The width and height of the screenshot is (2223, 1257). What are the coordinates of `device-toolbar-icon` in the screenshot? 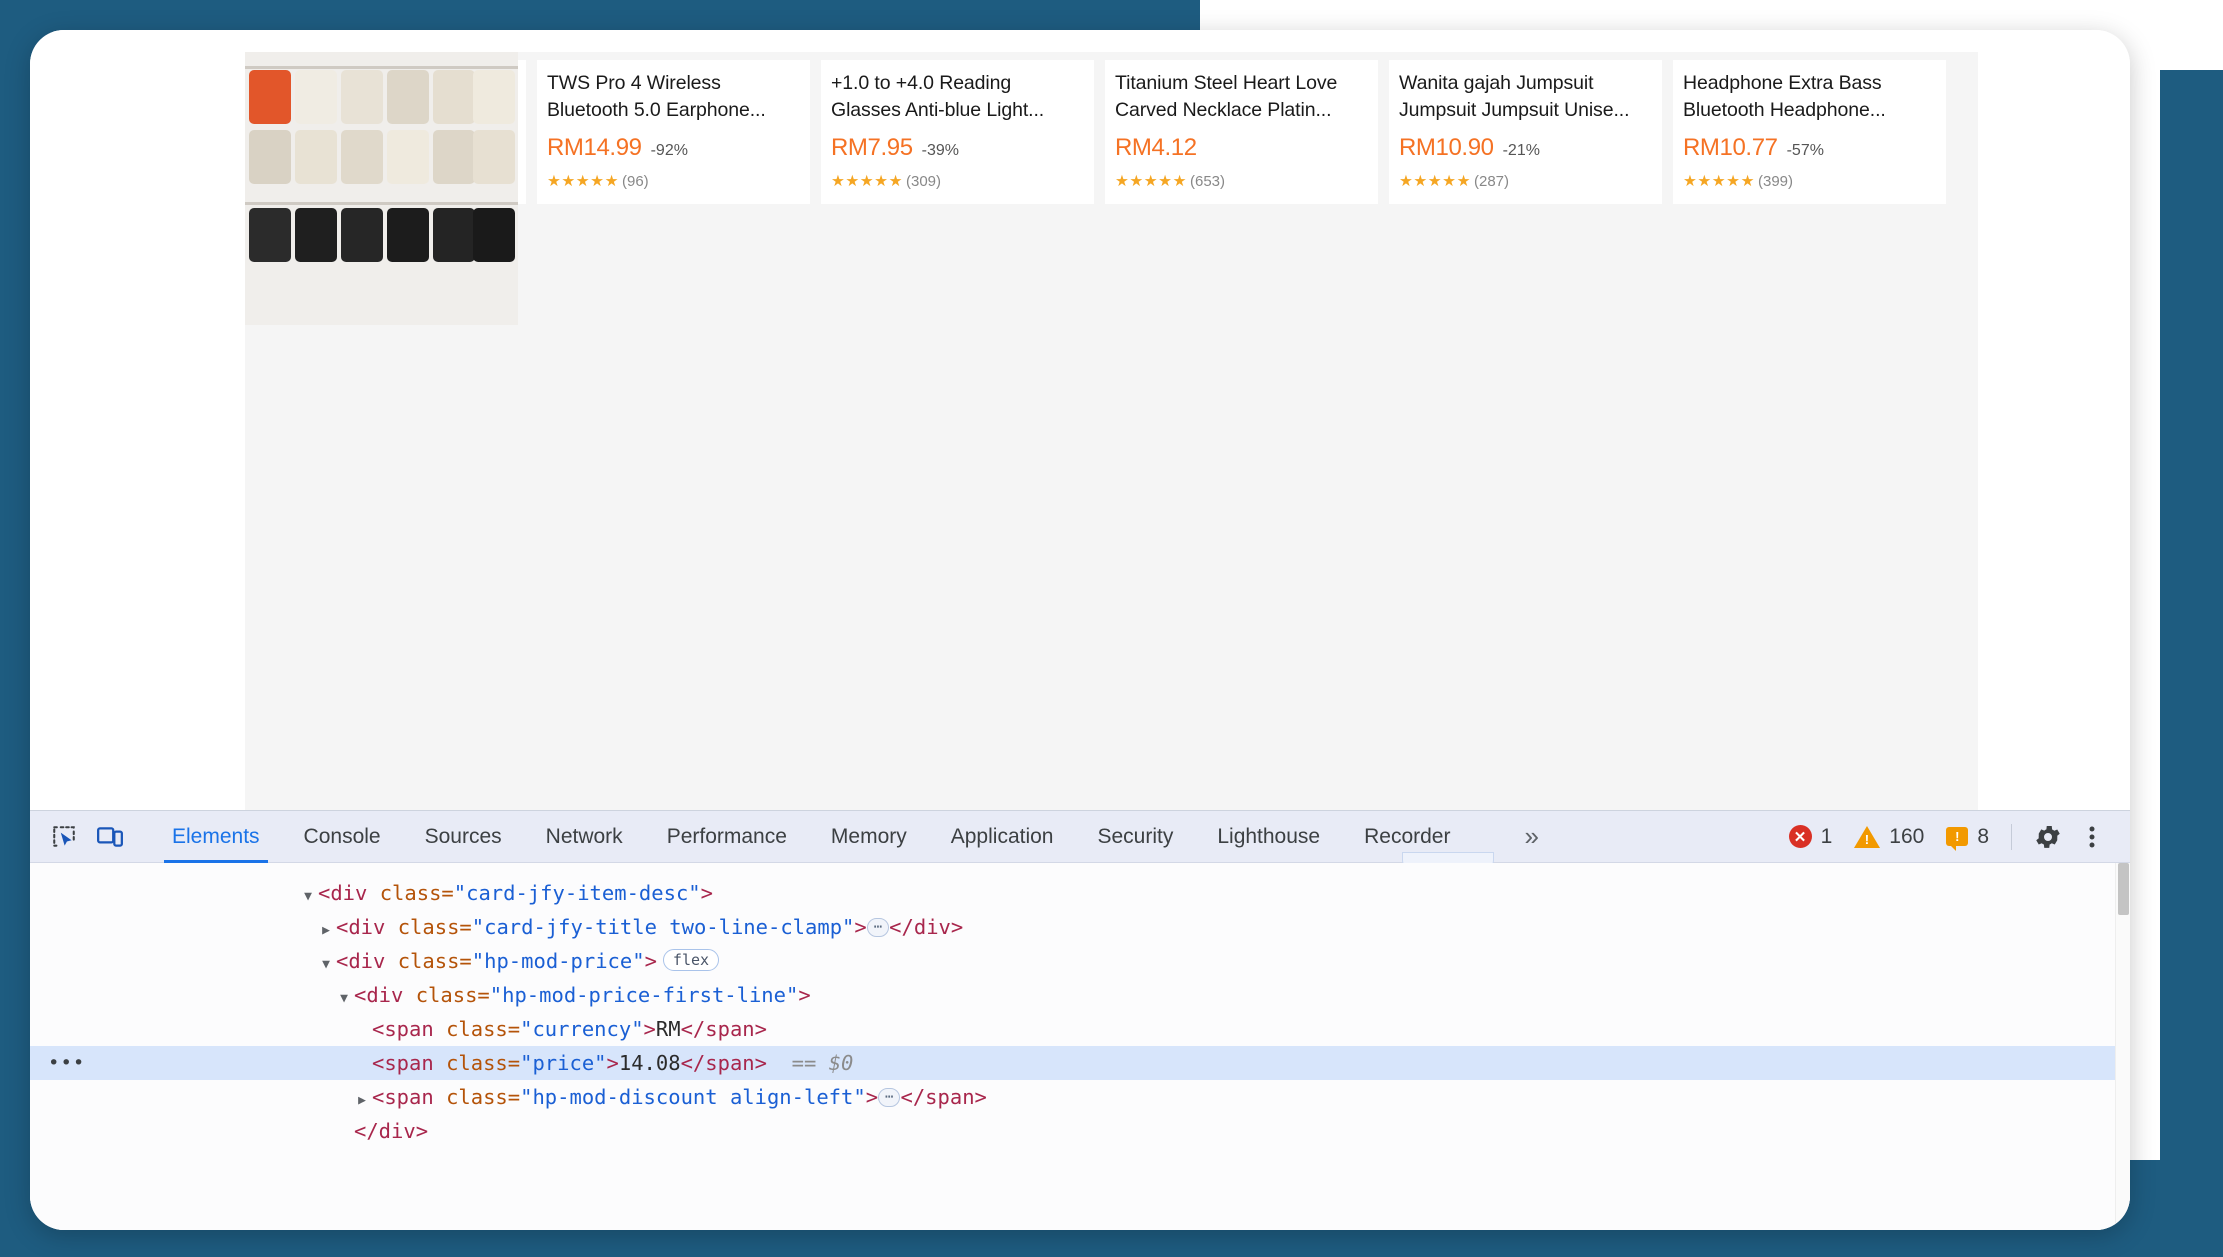 It's located at (110, 837).